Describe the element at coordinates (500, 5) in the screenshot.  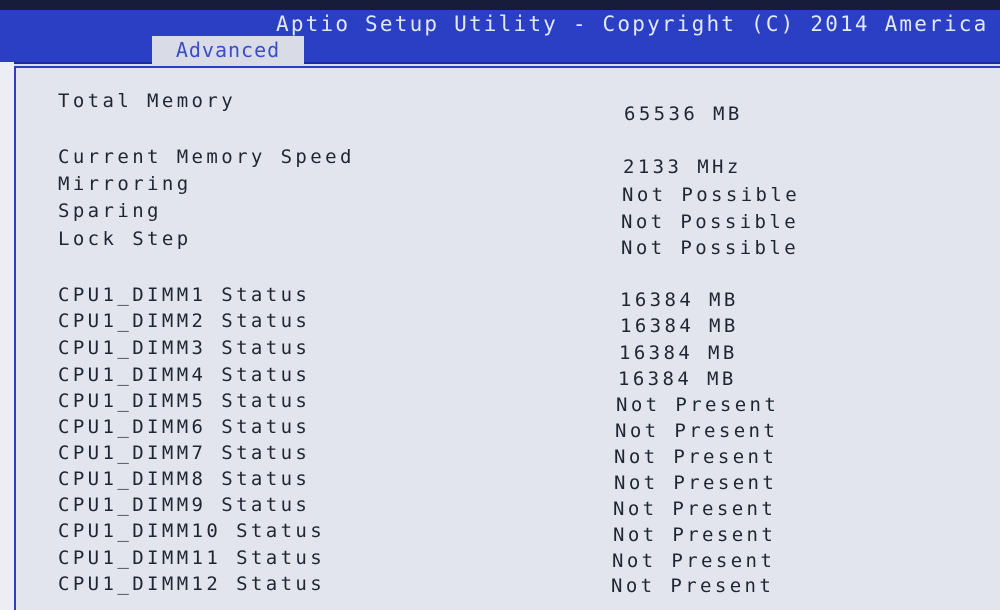
I see `header-top-edge` at that location.